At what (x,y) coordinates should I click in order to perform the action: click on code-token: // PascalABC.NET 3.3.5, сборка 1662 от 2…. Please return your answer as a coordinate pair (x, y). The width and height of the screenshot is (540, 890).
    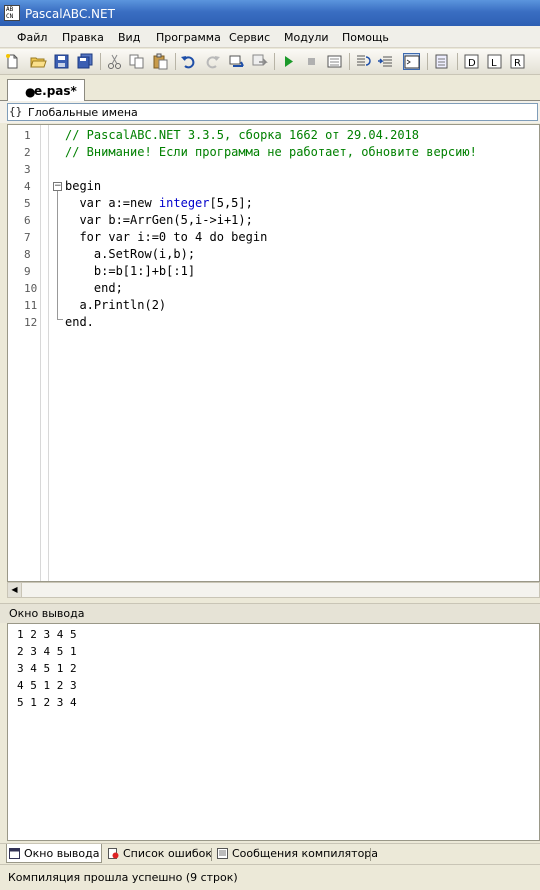
    Looking at the image, I should click on (242, 135).